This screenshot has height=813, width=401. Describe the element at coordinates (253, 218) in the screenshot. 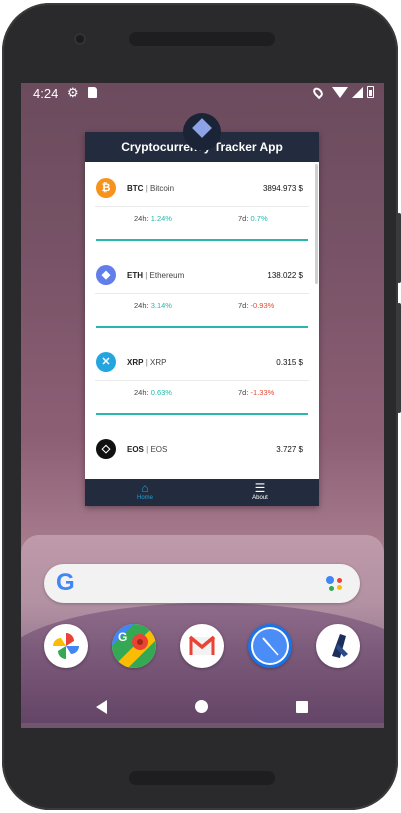

I see `change-7d: 7d: 0.7%` at that location.